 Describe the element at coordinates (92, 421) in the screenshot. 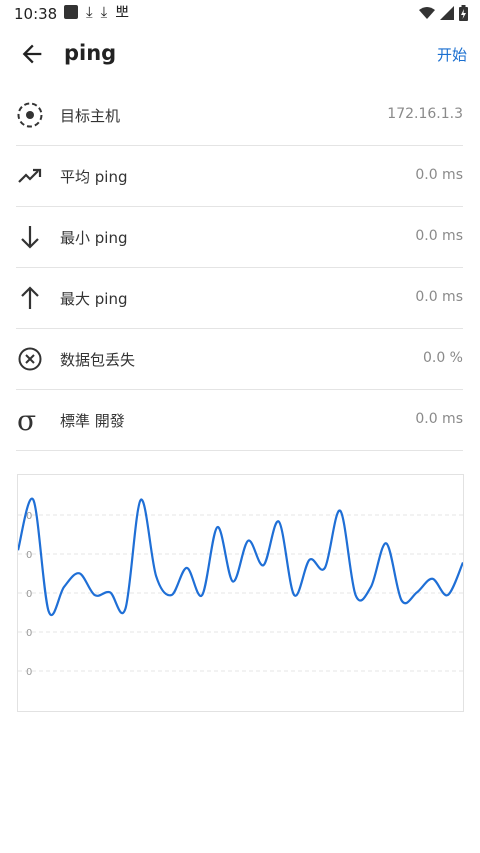

I see `row-label: 標準 開發` at that location.